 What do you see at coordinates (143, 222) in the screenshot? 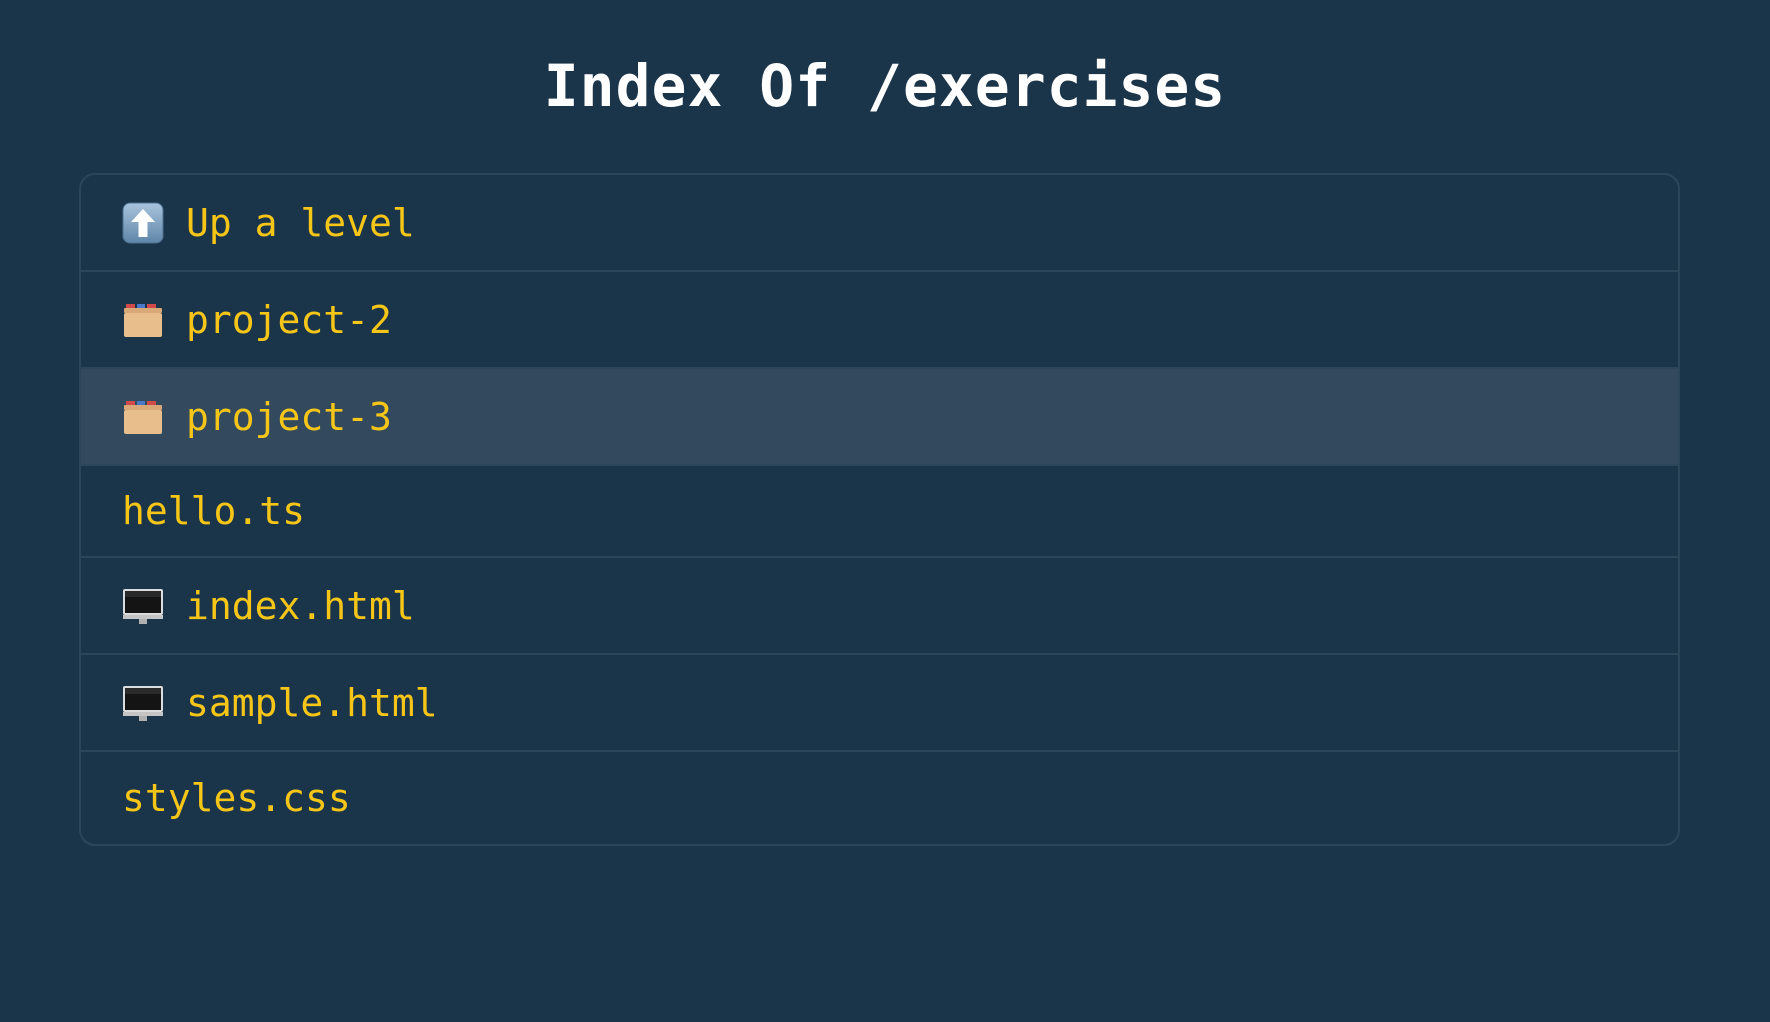
I see `up-arrow-icon` at bounding box center [143, 222].